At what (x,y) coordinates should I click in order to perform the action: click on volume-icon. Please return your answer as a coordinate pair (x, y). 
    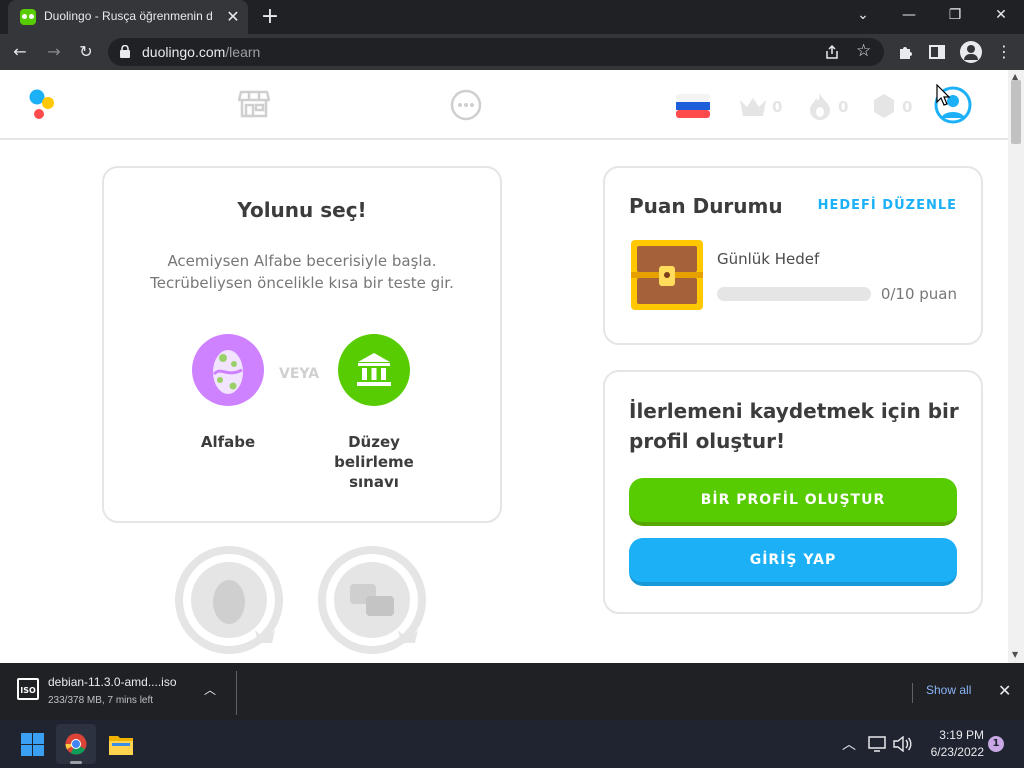
    Looking at the image, I should click on (902, 744).